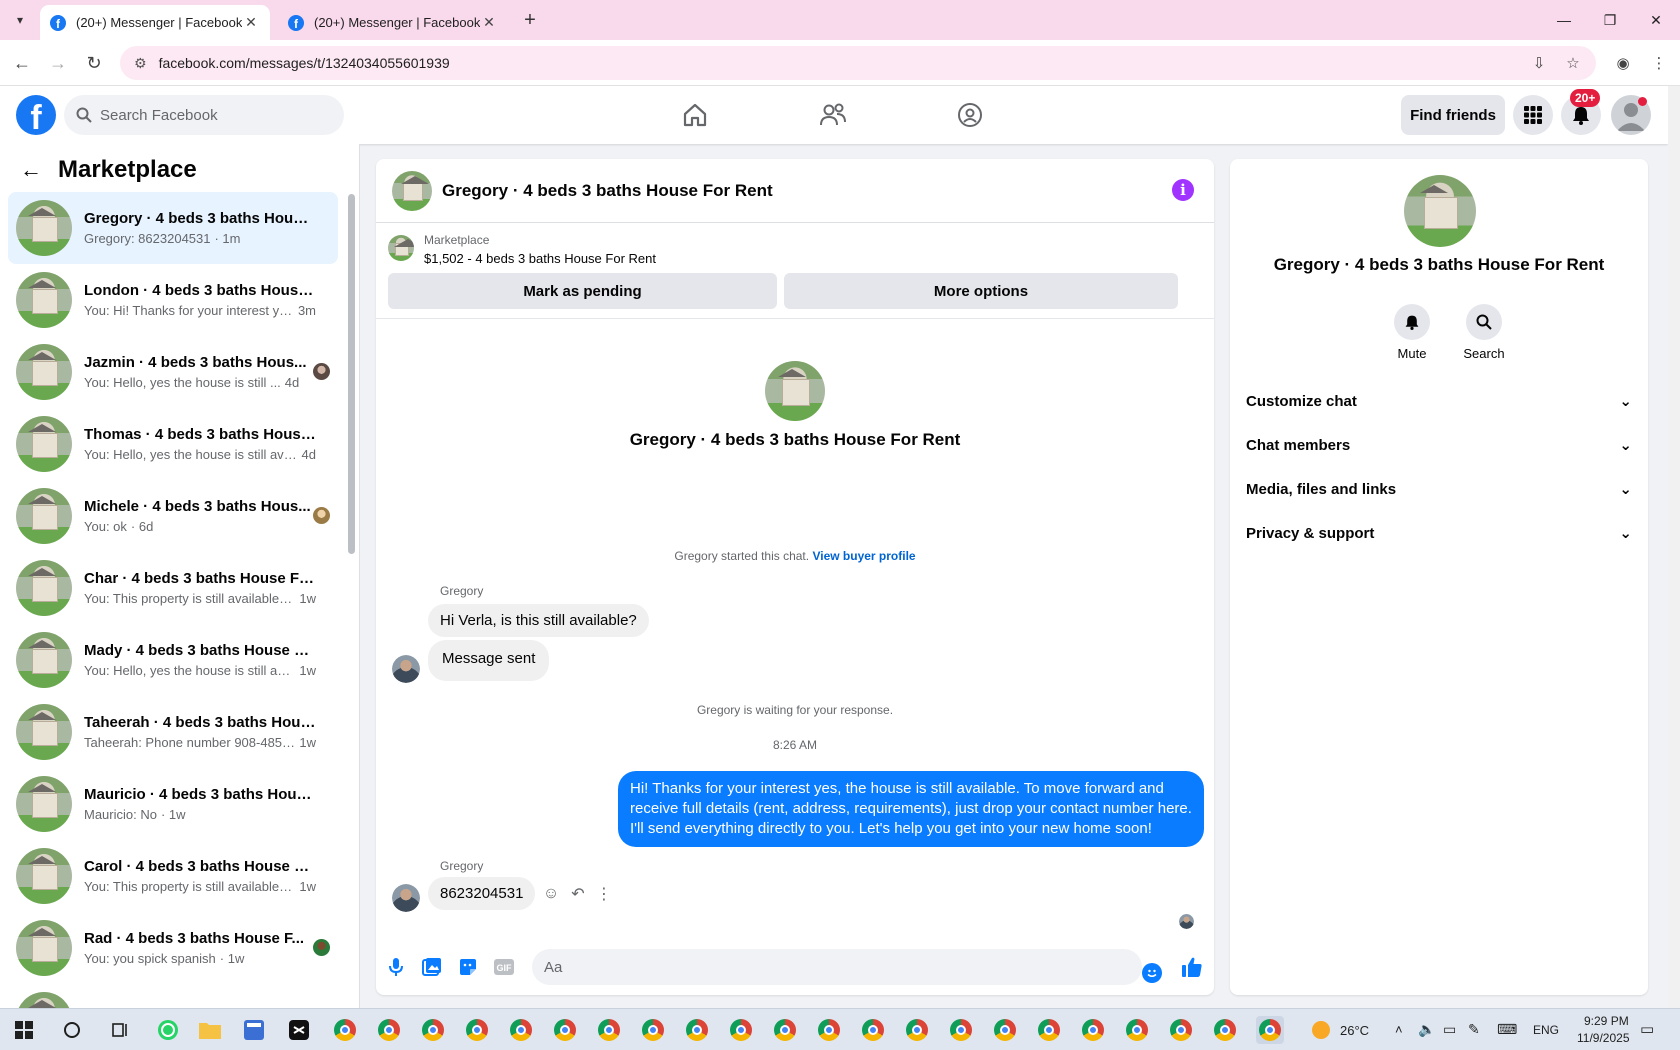 The height and width of the screenshot is (1050, 1680). What do you see at coordinates (1354, 1030) in the screenshot?
I see `weather-temperature: 26°C` at bounding box center [1354, 1030].